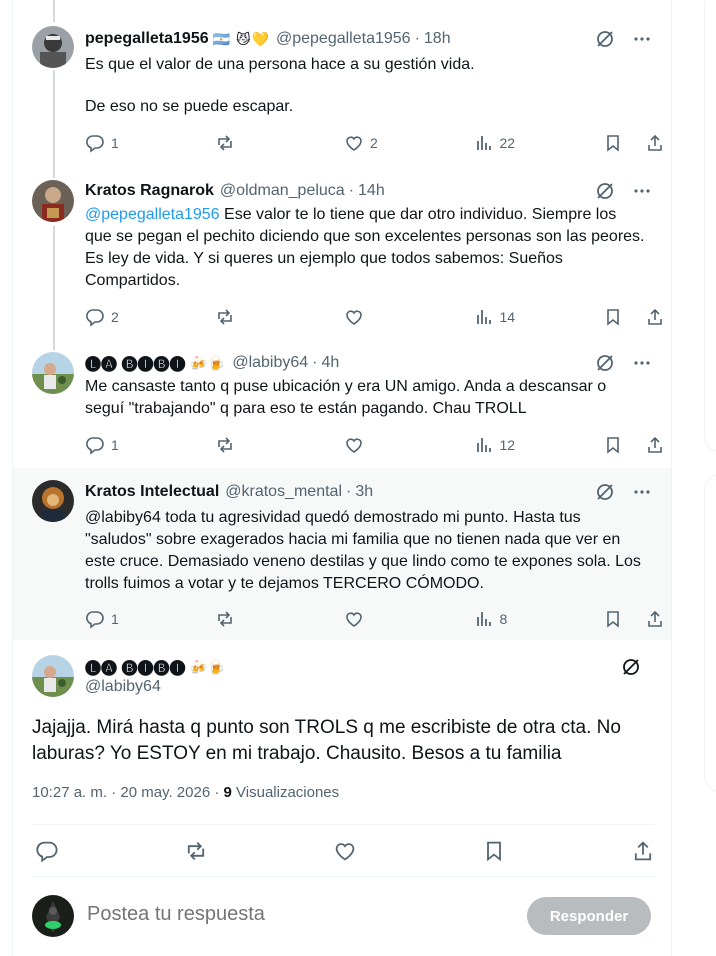  Describe the element at coordinates (375, 143) in the screenshot. I see `like-button: 2` at that location.